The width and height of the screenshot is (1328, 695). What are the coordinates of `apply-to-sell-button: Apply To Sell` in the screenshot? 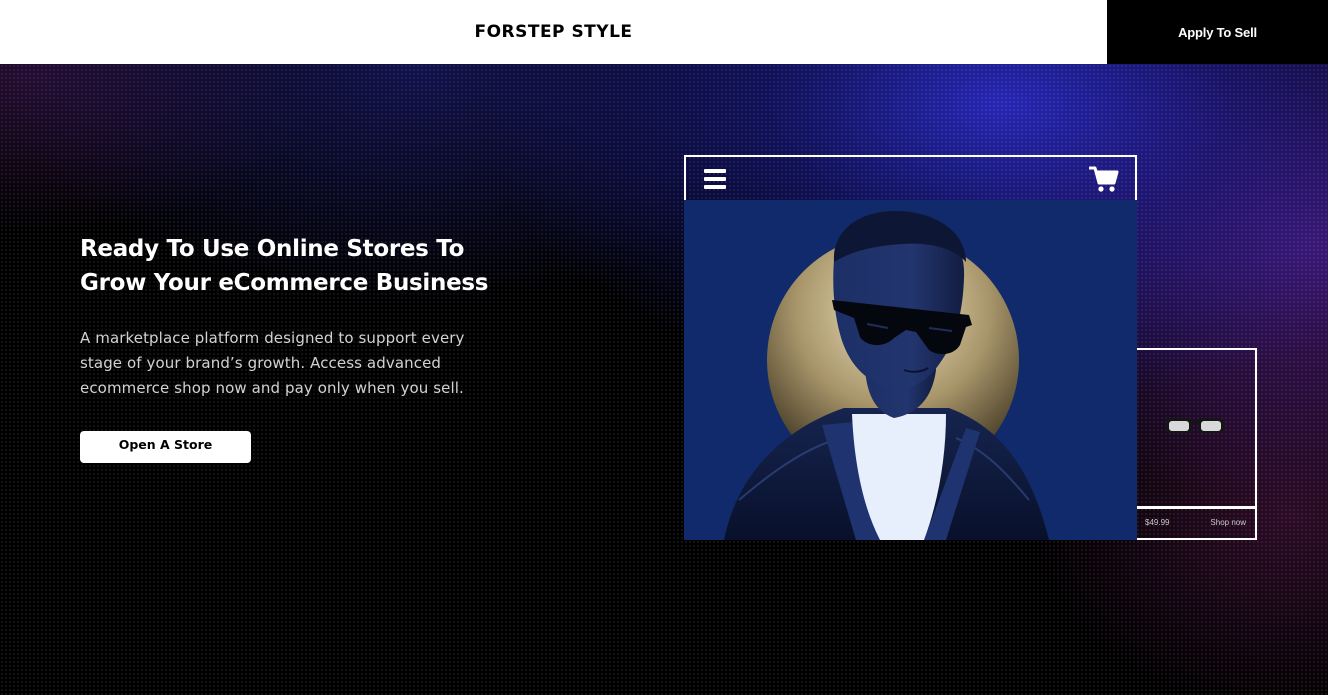 It's located at (1217, 32).